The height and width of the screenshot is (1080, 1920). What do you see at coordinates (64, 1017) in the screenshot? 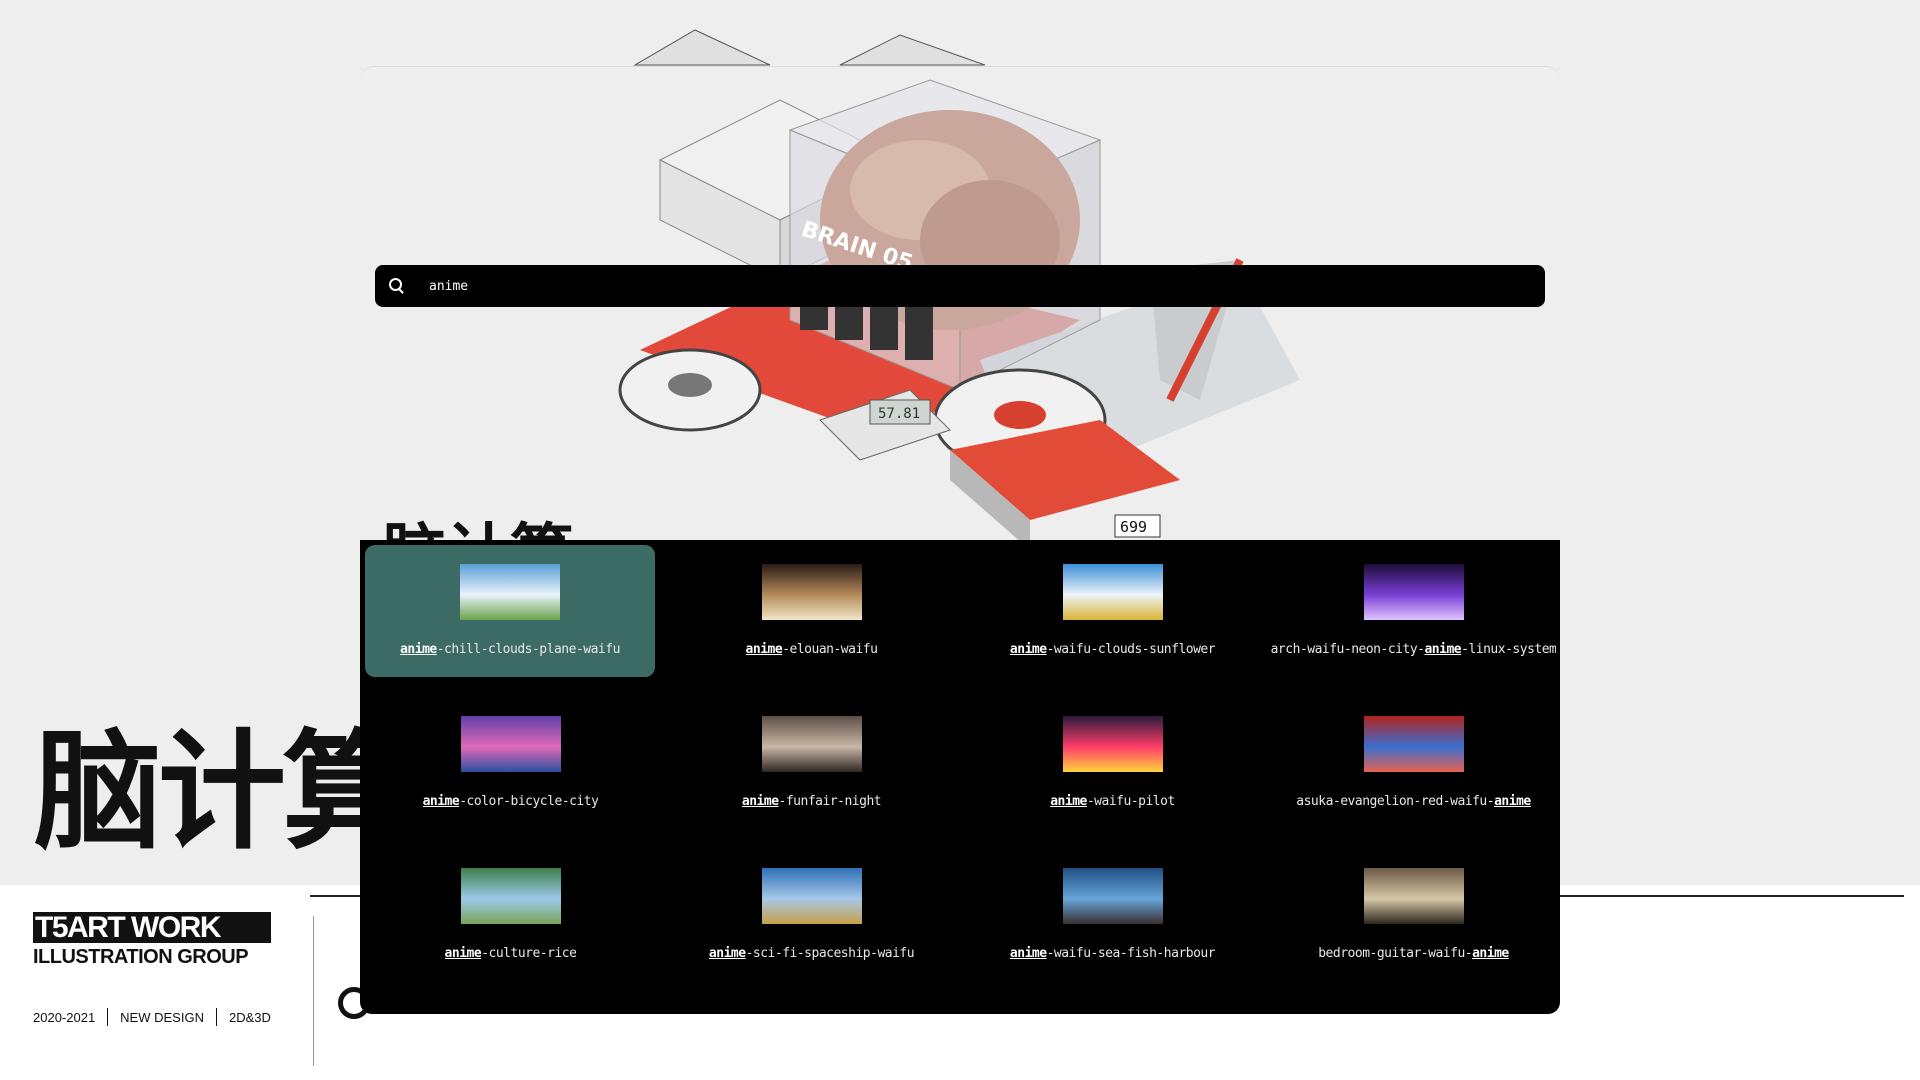
I see `wallpaper-meta-years: 2020-2021` at bounding box center [64, 1017].